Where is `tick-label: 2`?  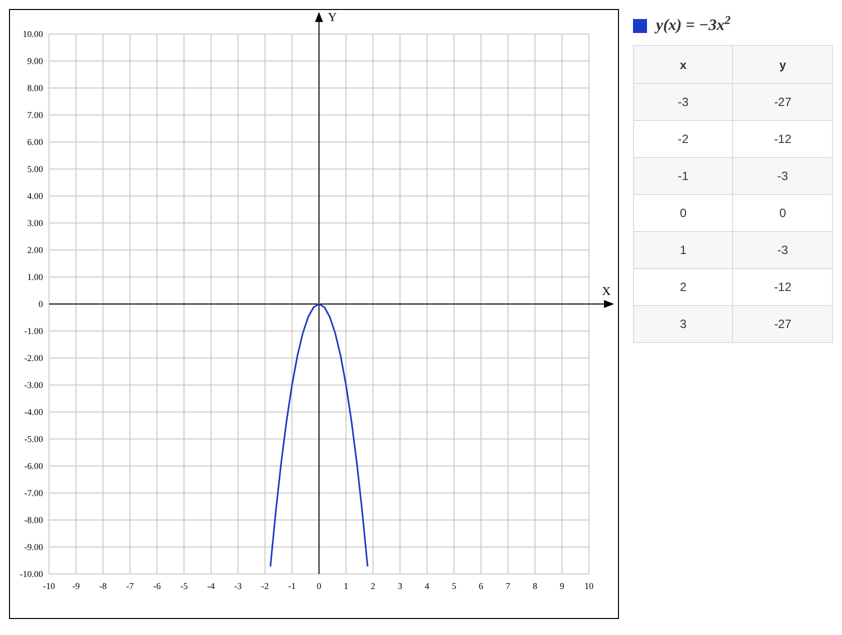
tick-label: 2 is located at coordinates (373, 586).